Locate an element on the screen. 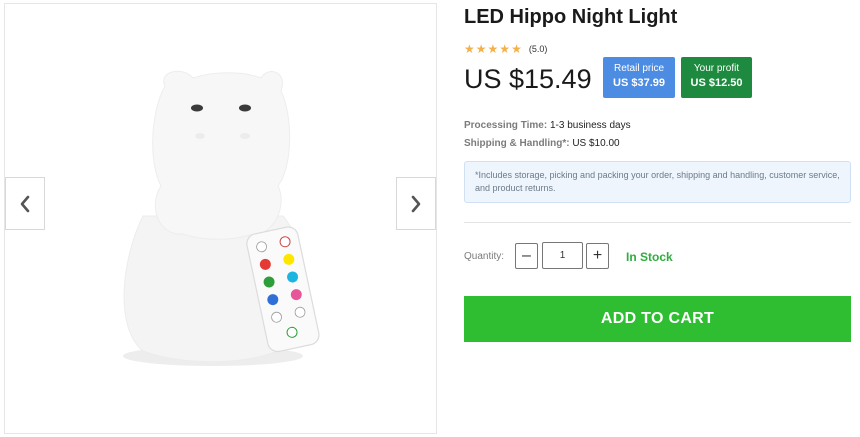 The image size is (860, 437). processing-time-label: Processing Time: is located at coordinates (506, 125).